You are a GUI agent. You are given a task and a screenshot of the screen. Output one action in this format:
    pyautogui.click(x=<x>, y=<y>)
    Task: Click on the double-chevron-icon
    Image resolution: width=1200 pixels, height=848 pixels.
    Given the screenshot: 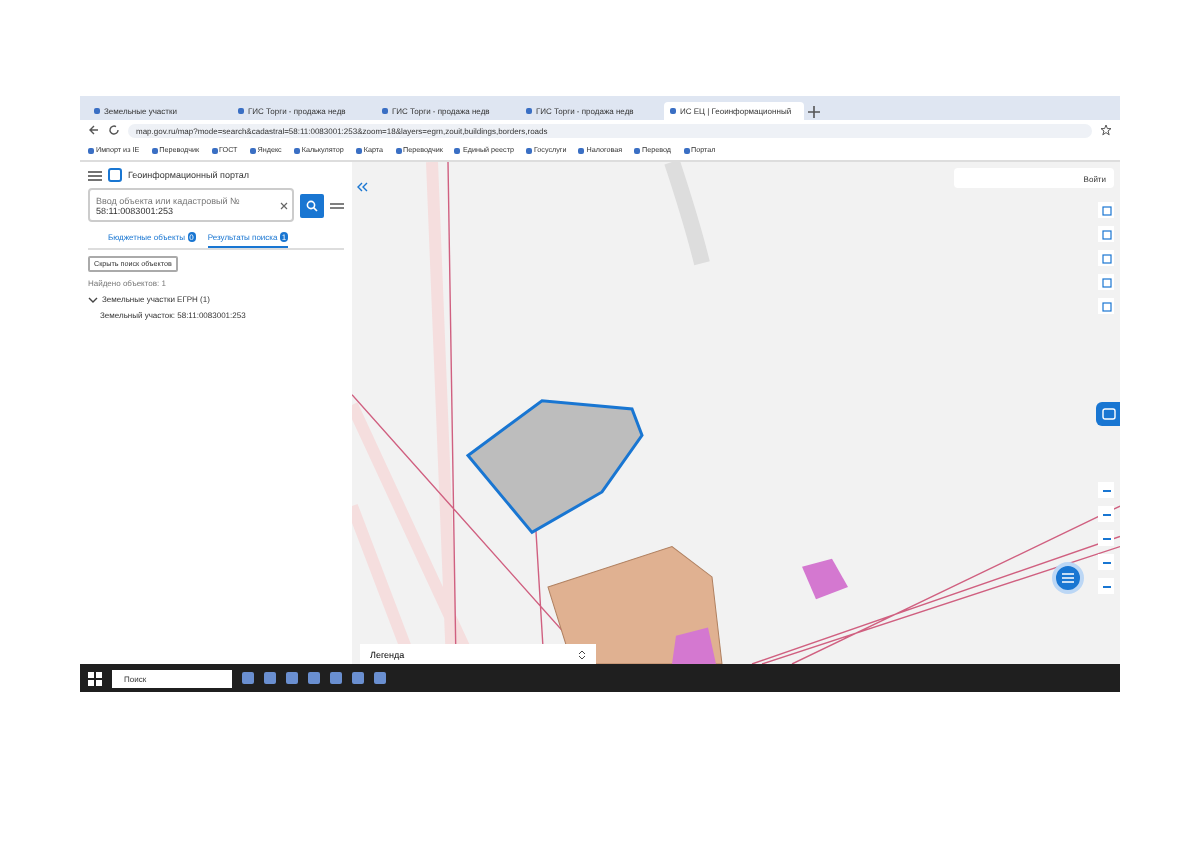 What is the action you would take?
    pyautogui.click(x=362, y=187)
    